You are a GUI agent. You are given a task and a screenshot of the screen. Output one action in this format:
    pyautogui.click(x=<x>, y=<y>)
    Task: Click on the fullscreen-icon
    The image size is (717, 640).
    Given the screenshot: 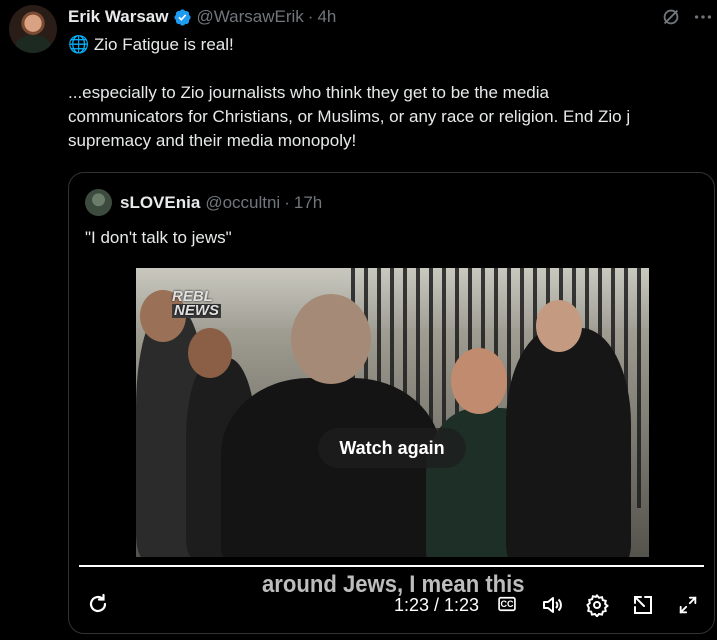 What is the action you would take?
    pyautogui.click(x=688, y=605)
    